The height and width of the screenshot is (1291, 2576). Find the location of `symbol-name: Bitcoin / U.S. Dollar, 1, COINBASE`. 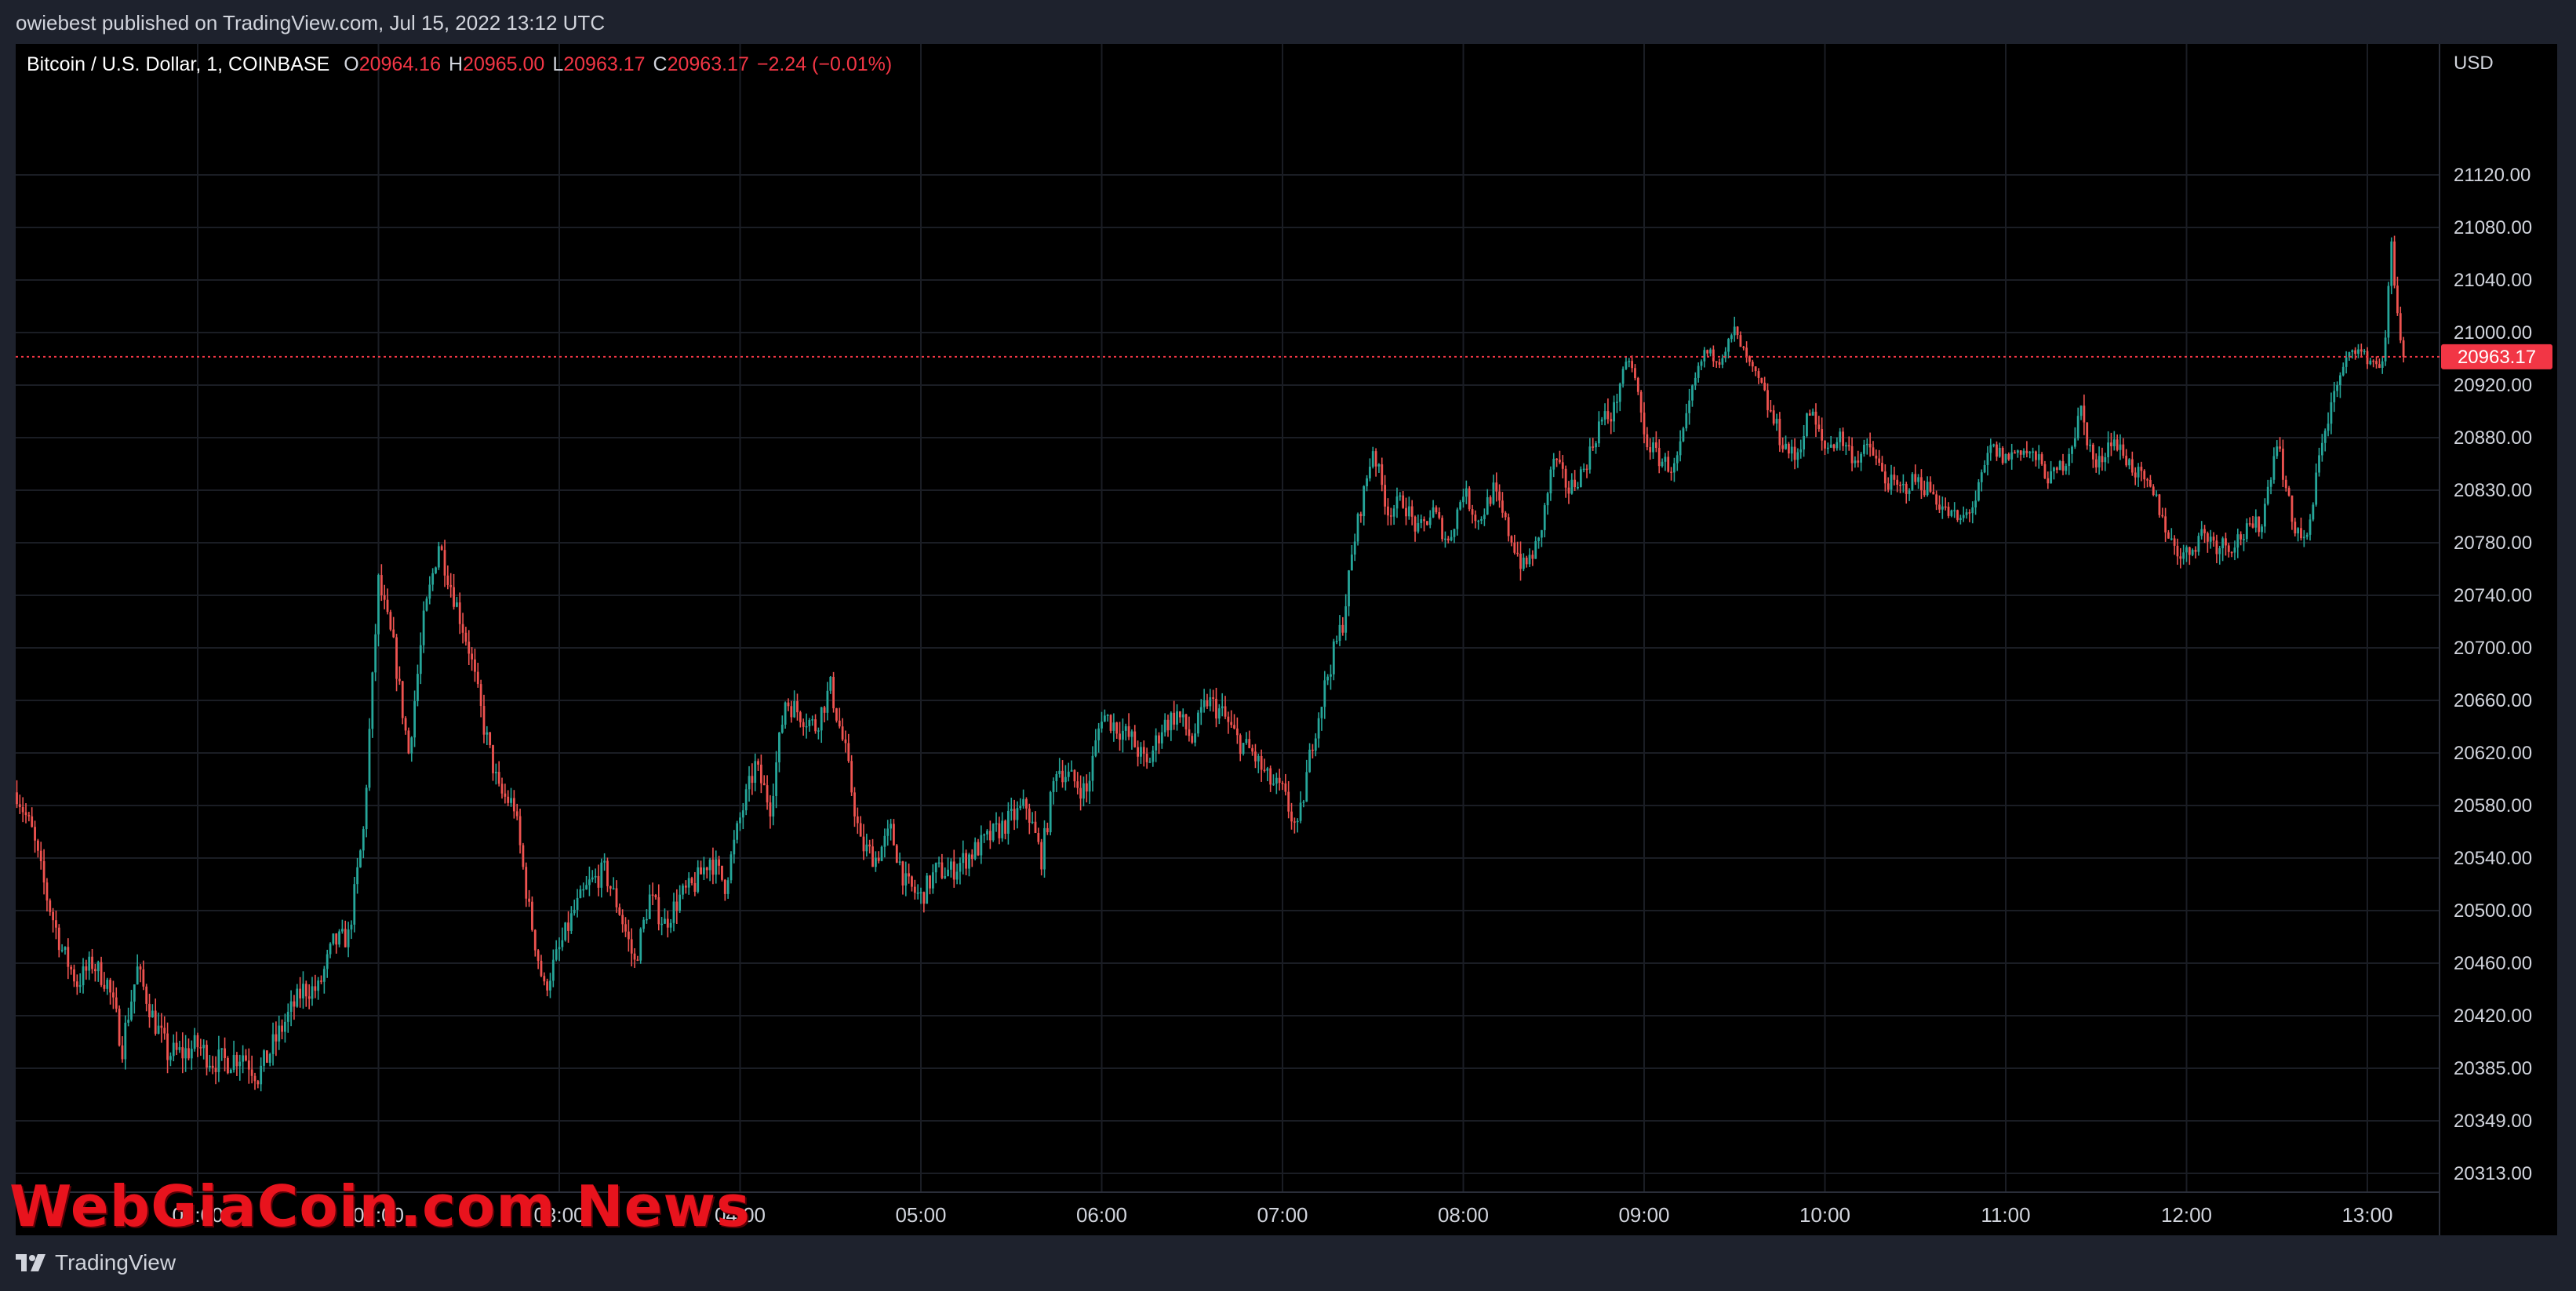

symbol-name: Bitcoin / U.S. Dollar, 1, COINBASE is located at coordinates (178, 64).